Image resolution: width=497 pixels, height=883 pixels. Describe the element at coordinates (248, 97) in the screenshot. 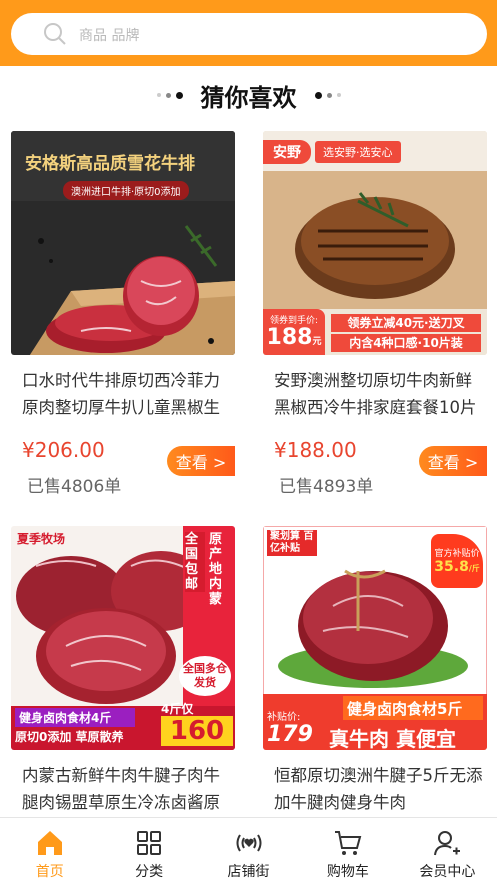

I see `section-title: 猜你喜欢` at that location.